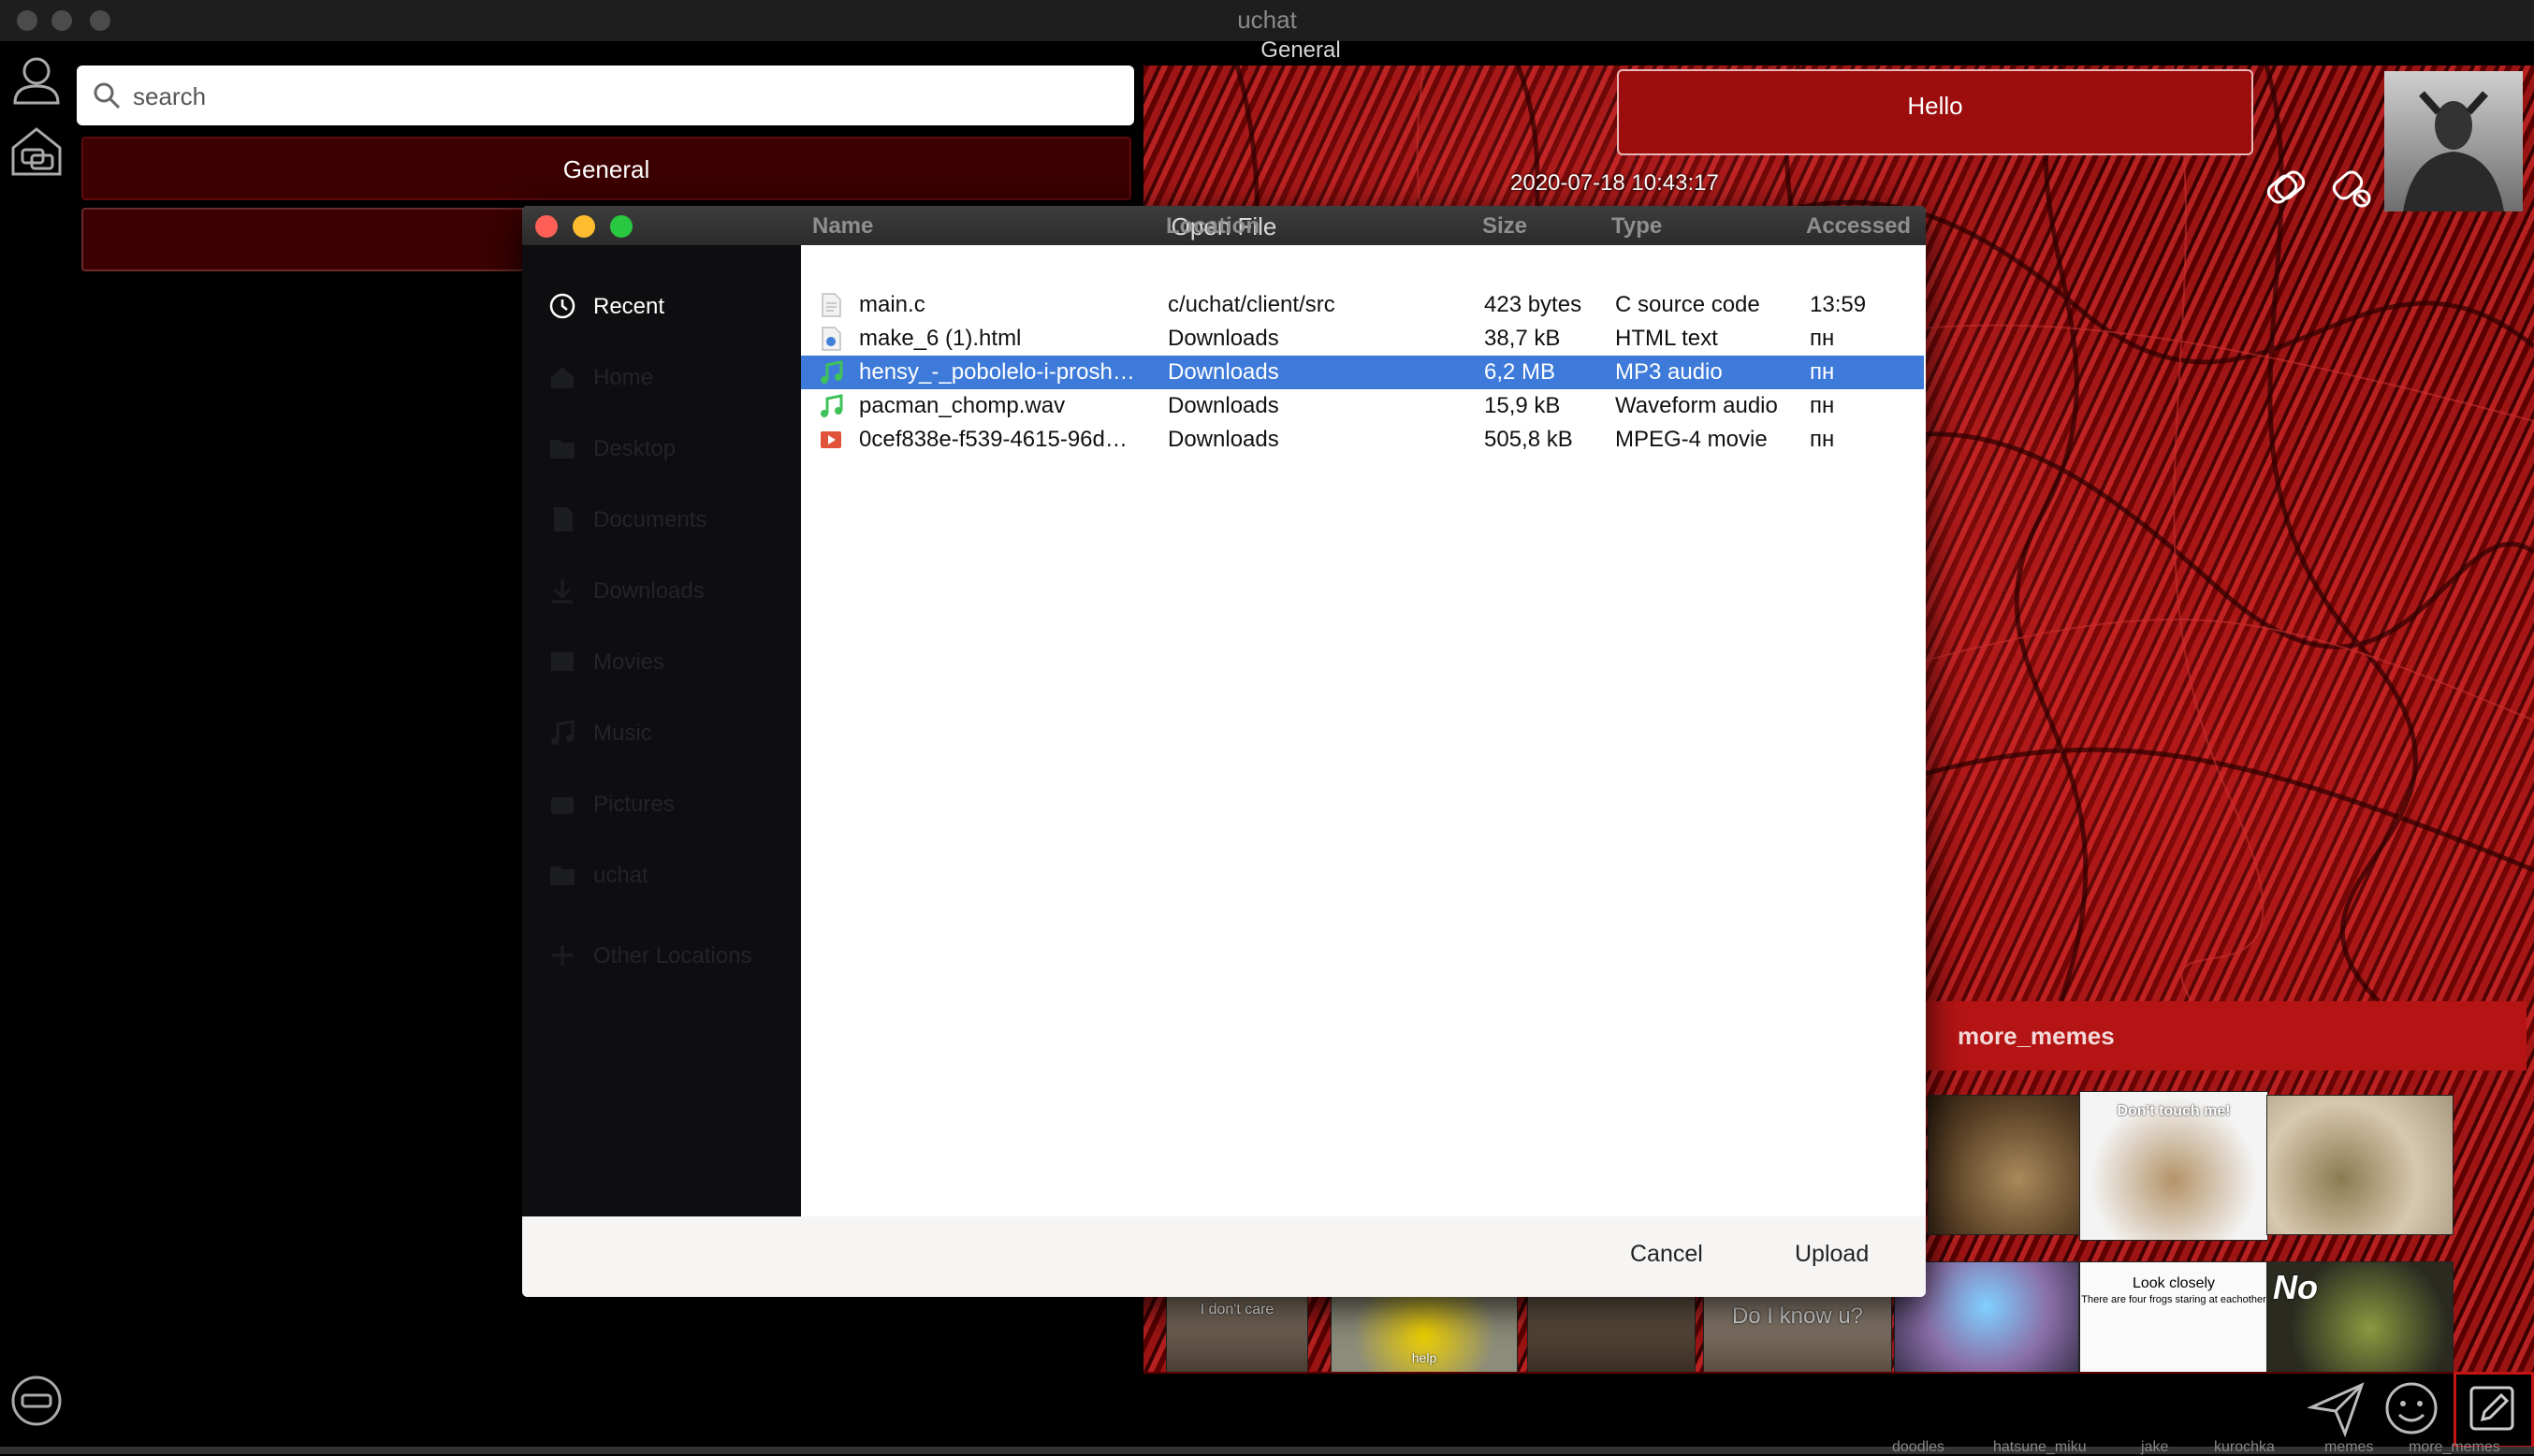  Describe the element at coordinates (1666, 1254) in the screenshot. I see `cancel-button: Cancel` at that location.